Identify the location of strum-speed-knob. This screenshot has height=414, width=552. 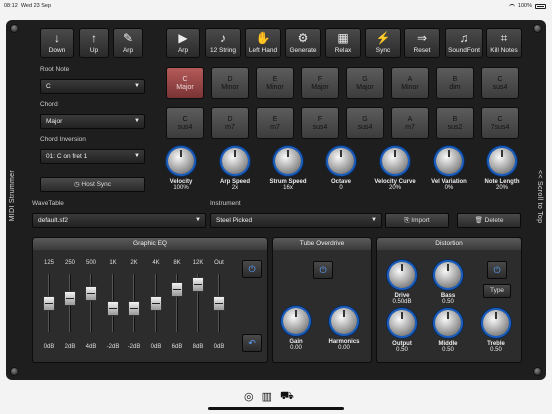
(288, 161).